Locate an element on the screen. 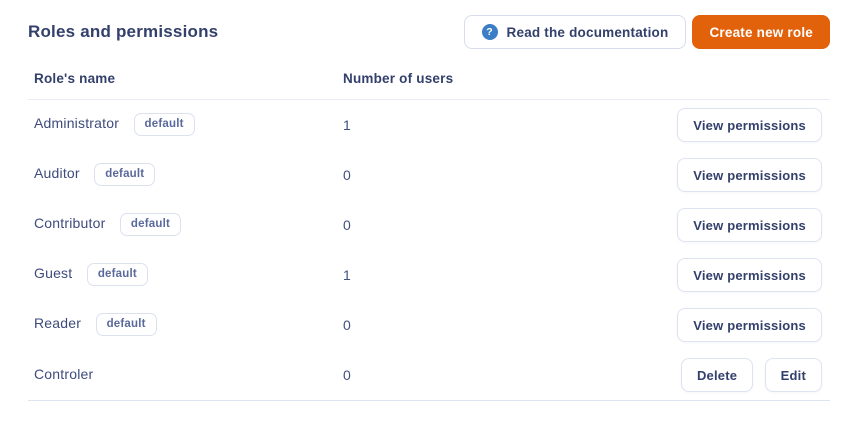  column-header-role-name: Role's name is located at coordinates (182, 80).